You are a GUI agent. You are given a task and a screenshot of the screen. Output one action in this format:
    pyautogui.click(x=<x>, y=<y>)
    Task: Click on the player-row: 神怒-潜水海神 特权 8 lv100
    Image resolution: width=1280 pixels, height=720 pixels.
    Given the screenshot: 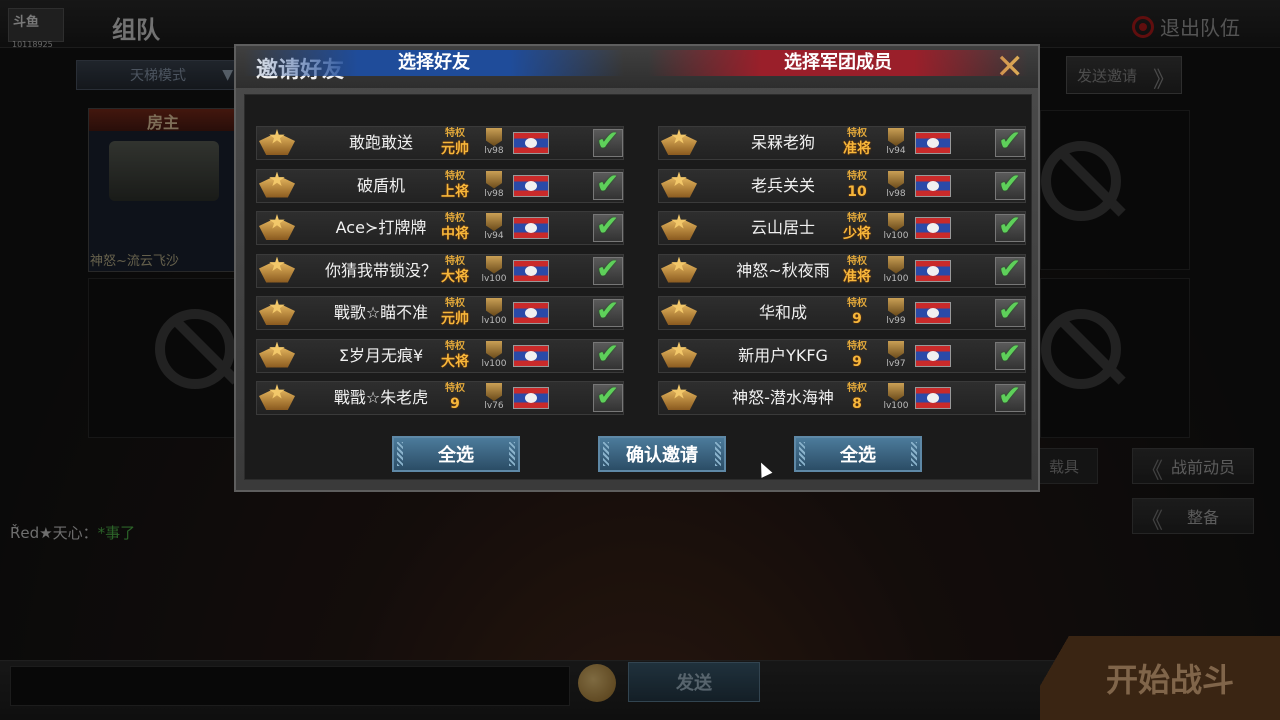 What is the action you would take?
    pyautogui.click(x=842, y=397)
    